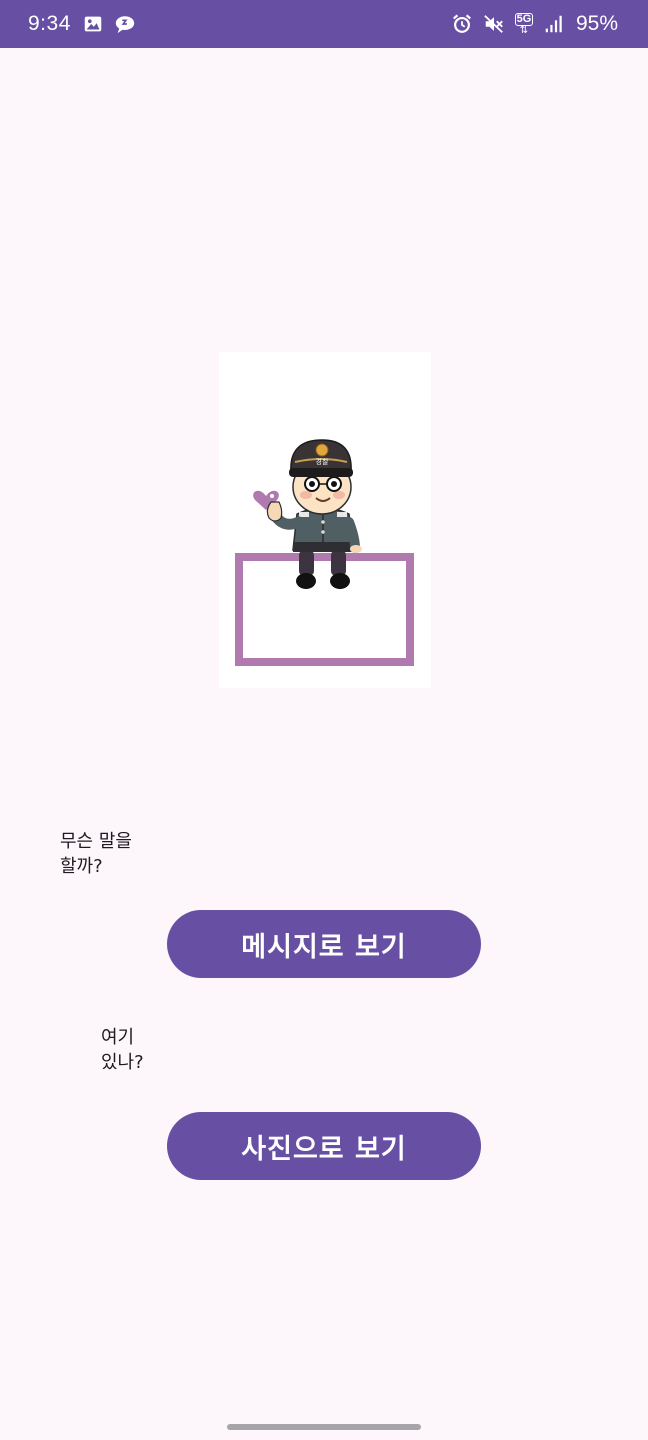 The width and height of the screenshot is (648, 1440). I want to click on 5g-network-icon: 5G ⇅, so click(524, 24).